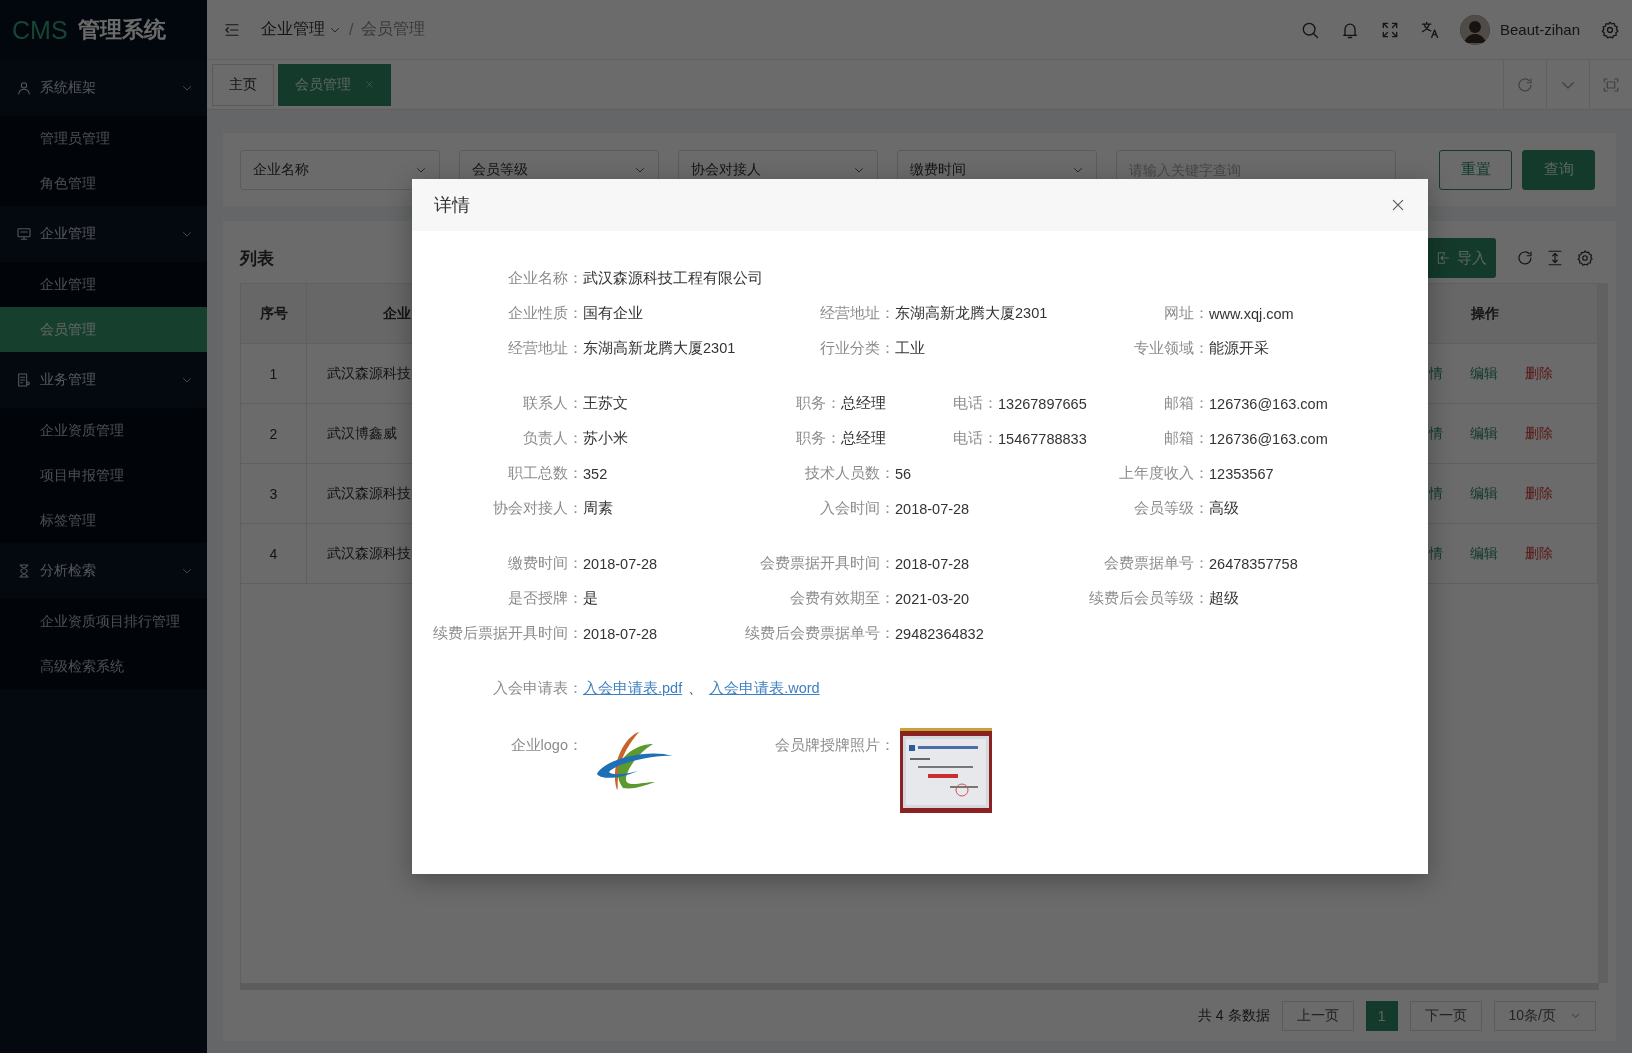 The image size is (1632, 1053). Describe the element at coordinates (274, 494) in the screenshot. I see `table-cell: 3` at that location.